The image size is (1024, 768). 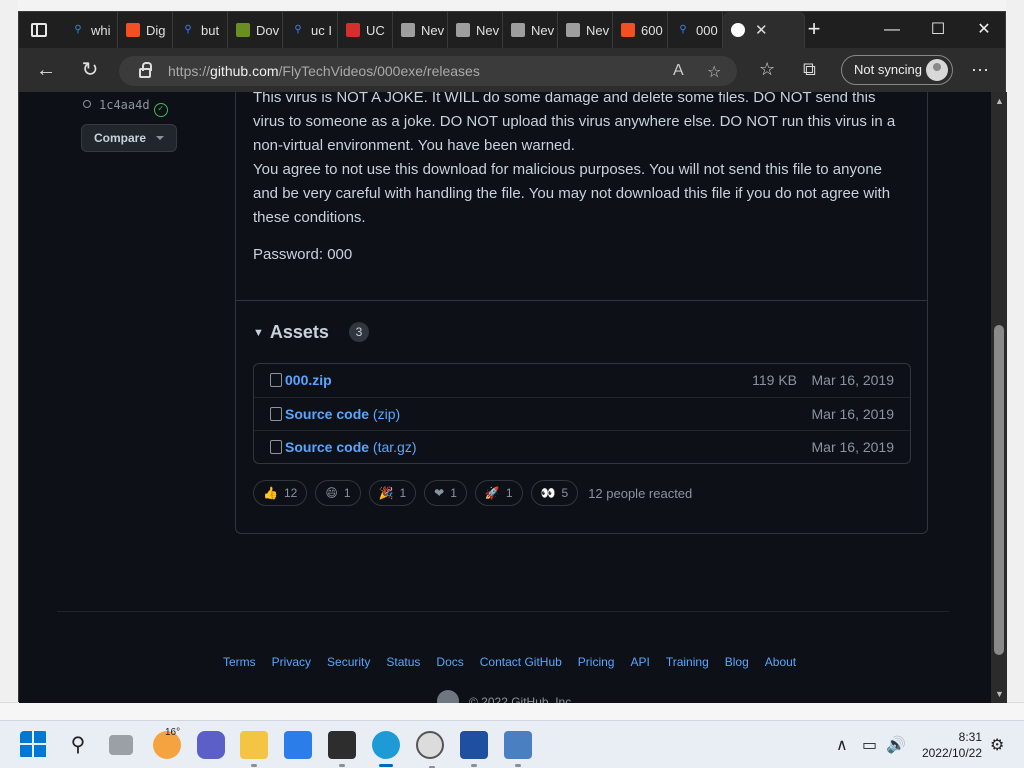 I want to click on asset-row: Source code (tar.gz) Mar 16, 2019, so click(x=582, y=446).